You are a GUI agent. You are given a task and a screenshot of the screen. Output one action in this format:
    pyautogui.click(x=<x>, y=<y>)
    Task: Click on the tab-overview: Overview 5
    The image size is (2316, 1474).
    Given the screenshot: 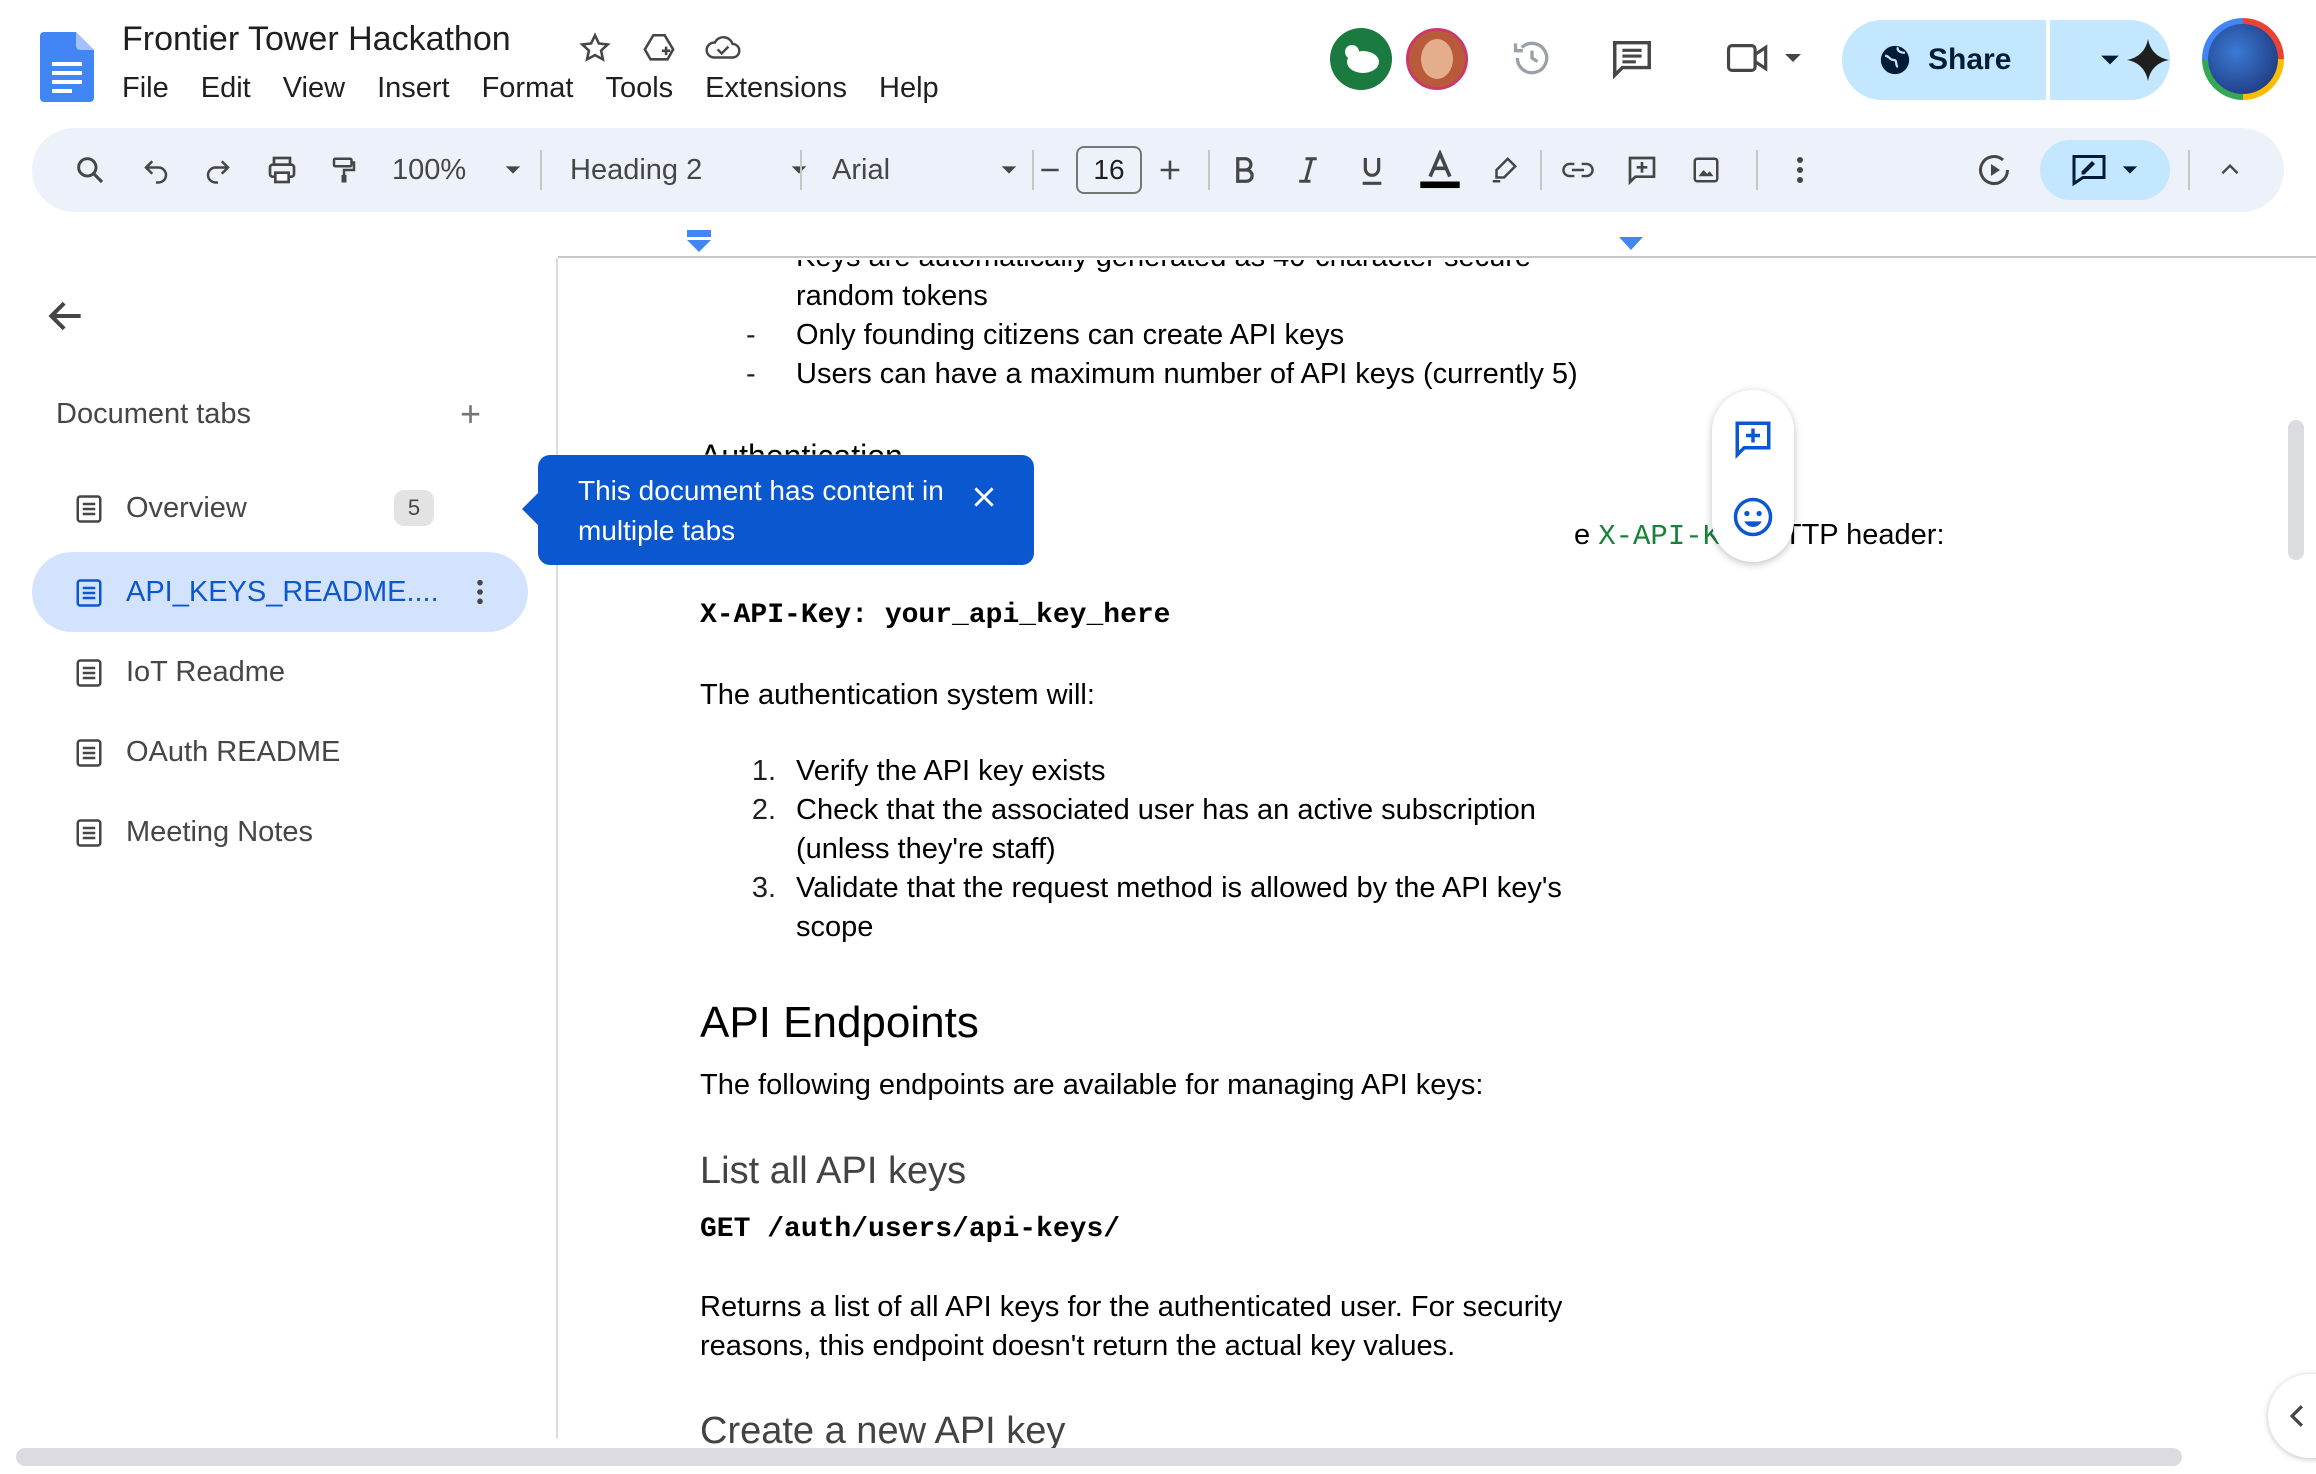 What is the action you would take?
    pyautogui.click(x=280, y=508)
    